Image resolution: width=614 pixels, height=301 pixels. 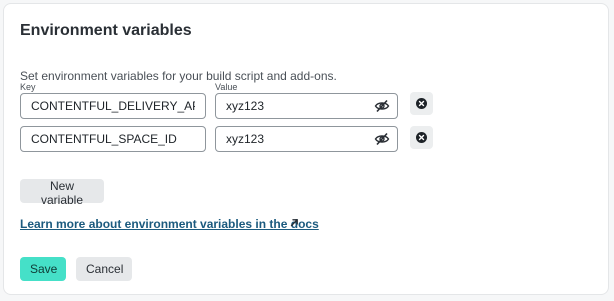 What do you see at coordinates (294, 223) in the screenshot?
I see `arrow-up-right-icon` at bounding box center [294, 223].